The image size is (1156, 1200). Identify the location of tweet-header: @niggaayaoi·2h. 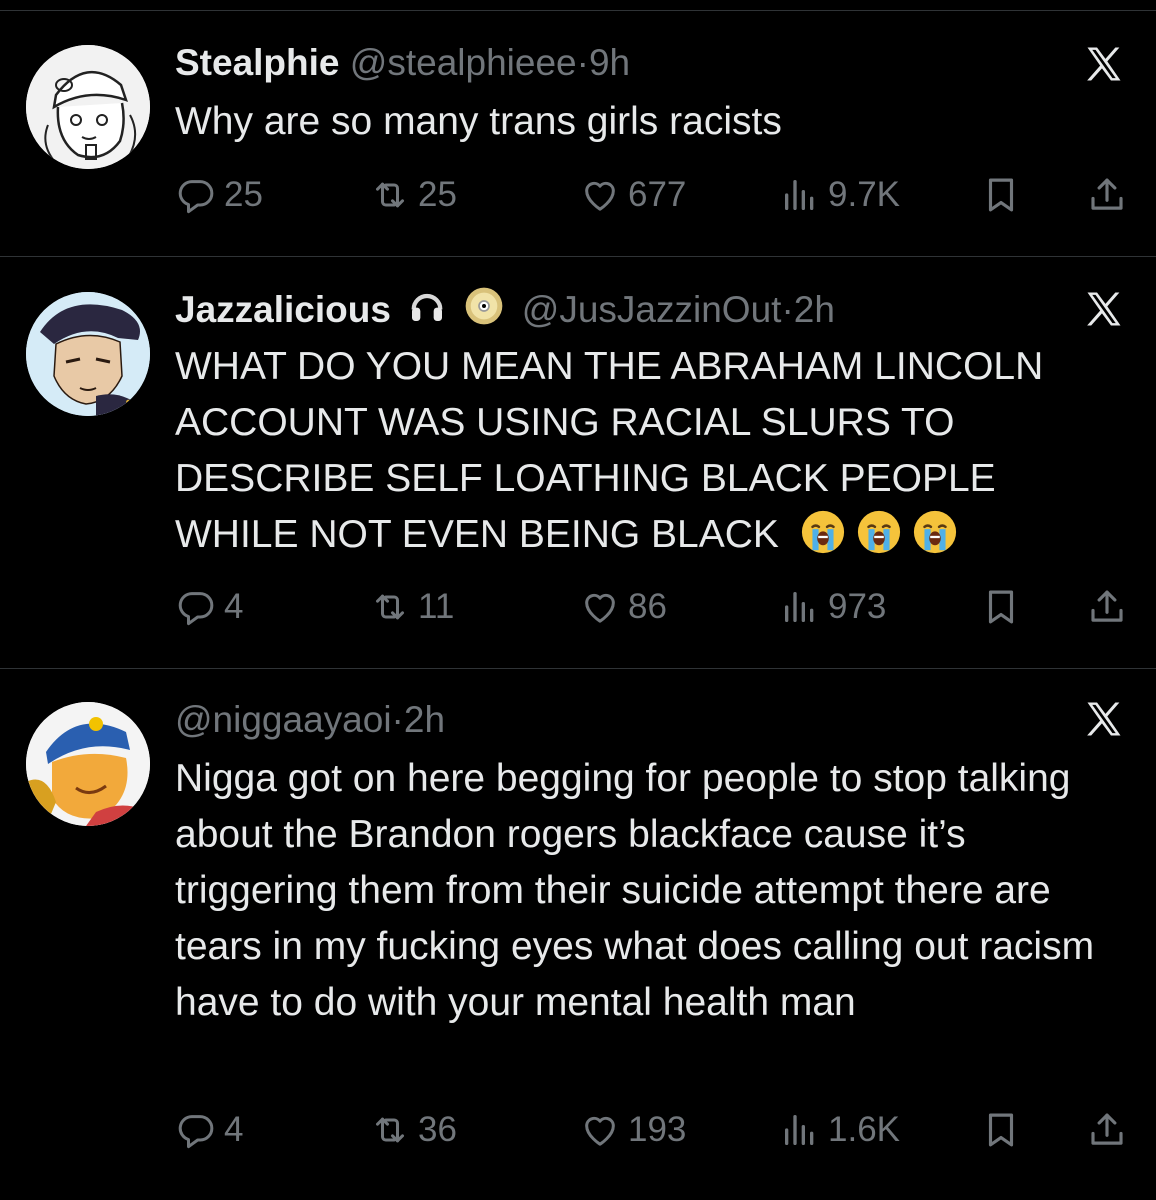
(310, 720).